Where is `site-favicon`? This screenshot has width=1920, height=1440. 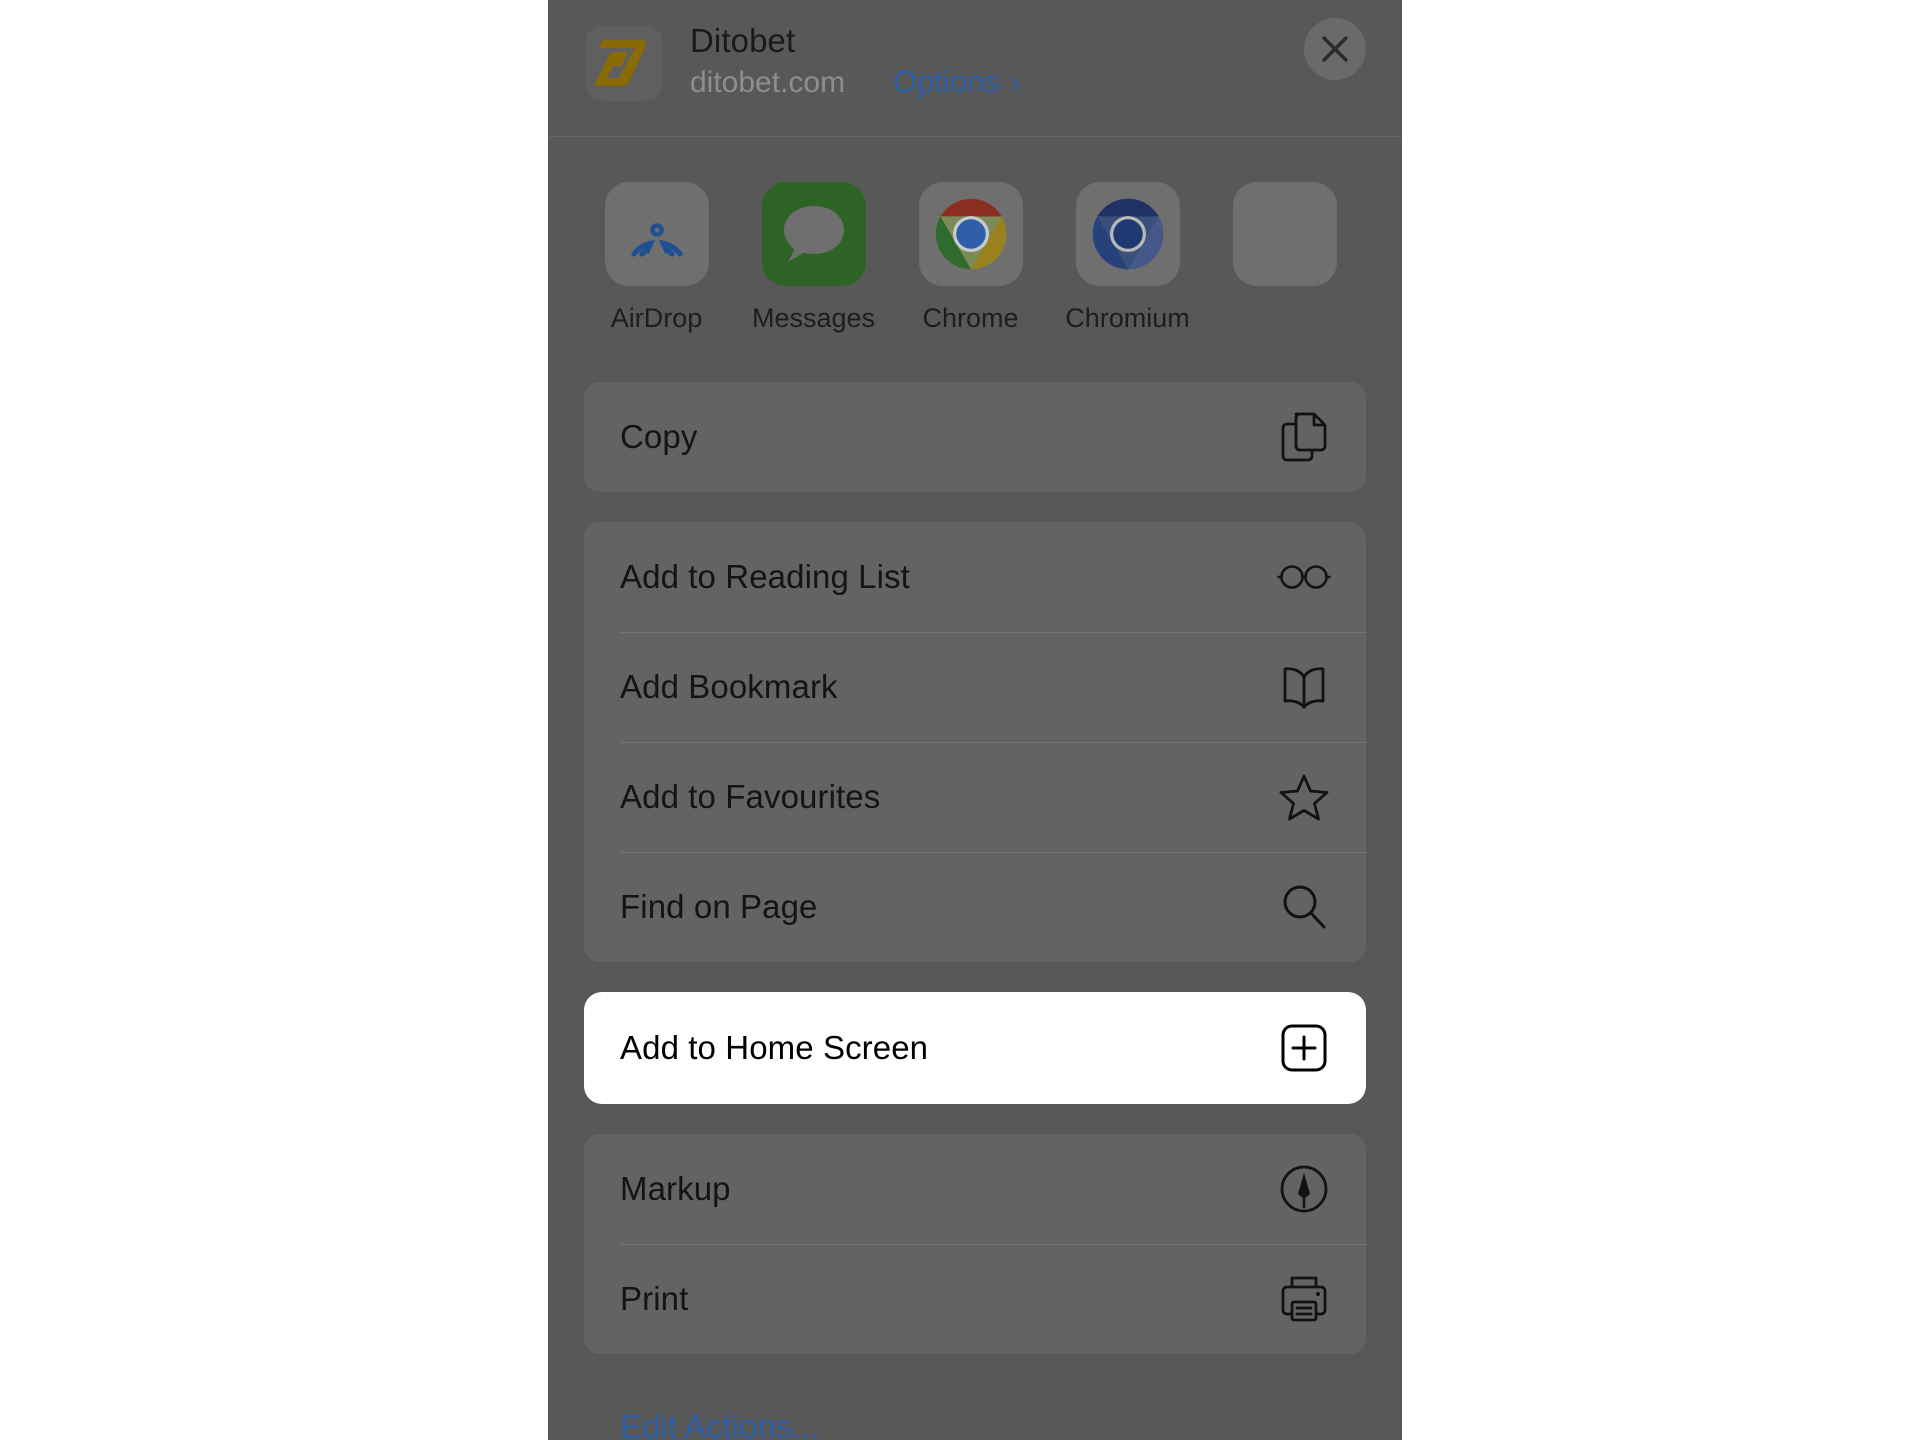 site-favicon is located at coordinates (624, 63).